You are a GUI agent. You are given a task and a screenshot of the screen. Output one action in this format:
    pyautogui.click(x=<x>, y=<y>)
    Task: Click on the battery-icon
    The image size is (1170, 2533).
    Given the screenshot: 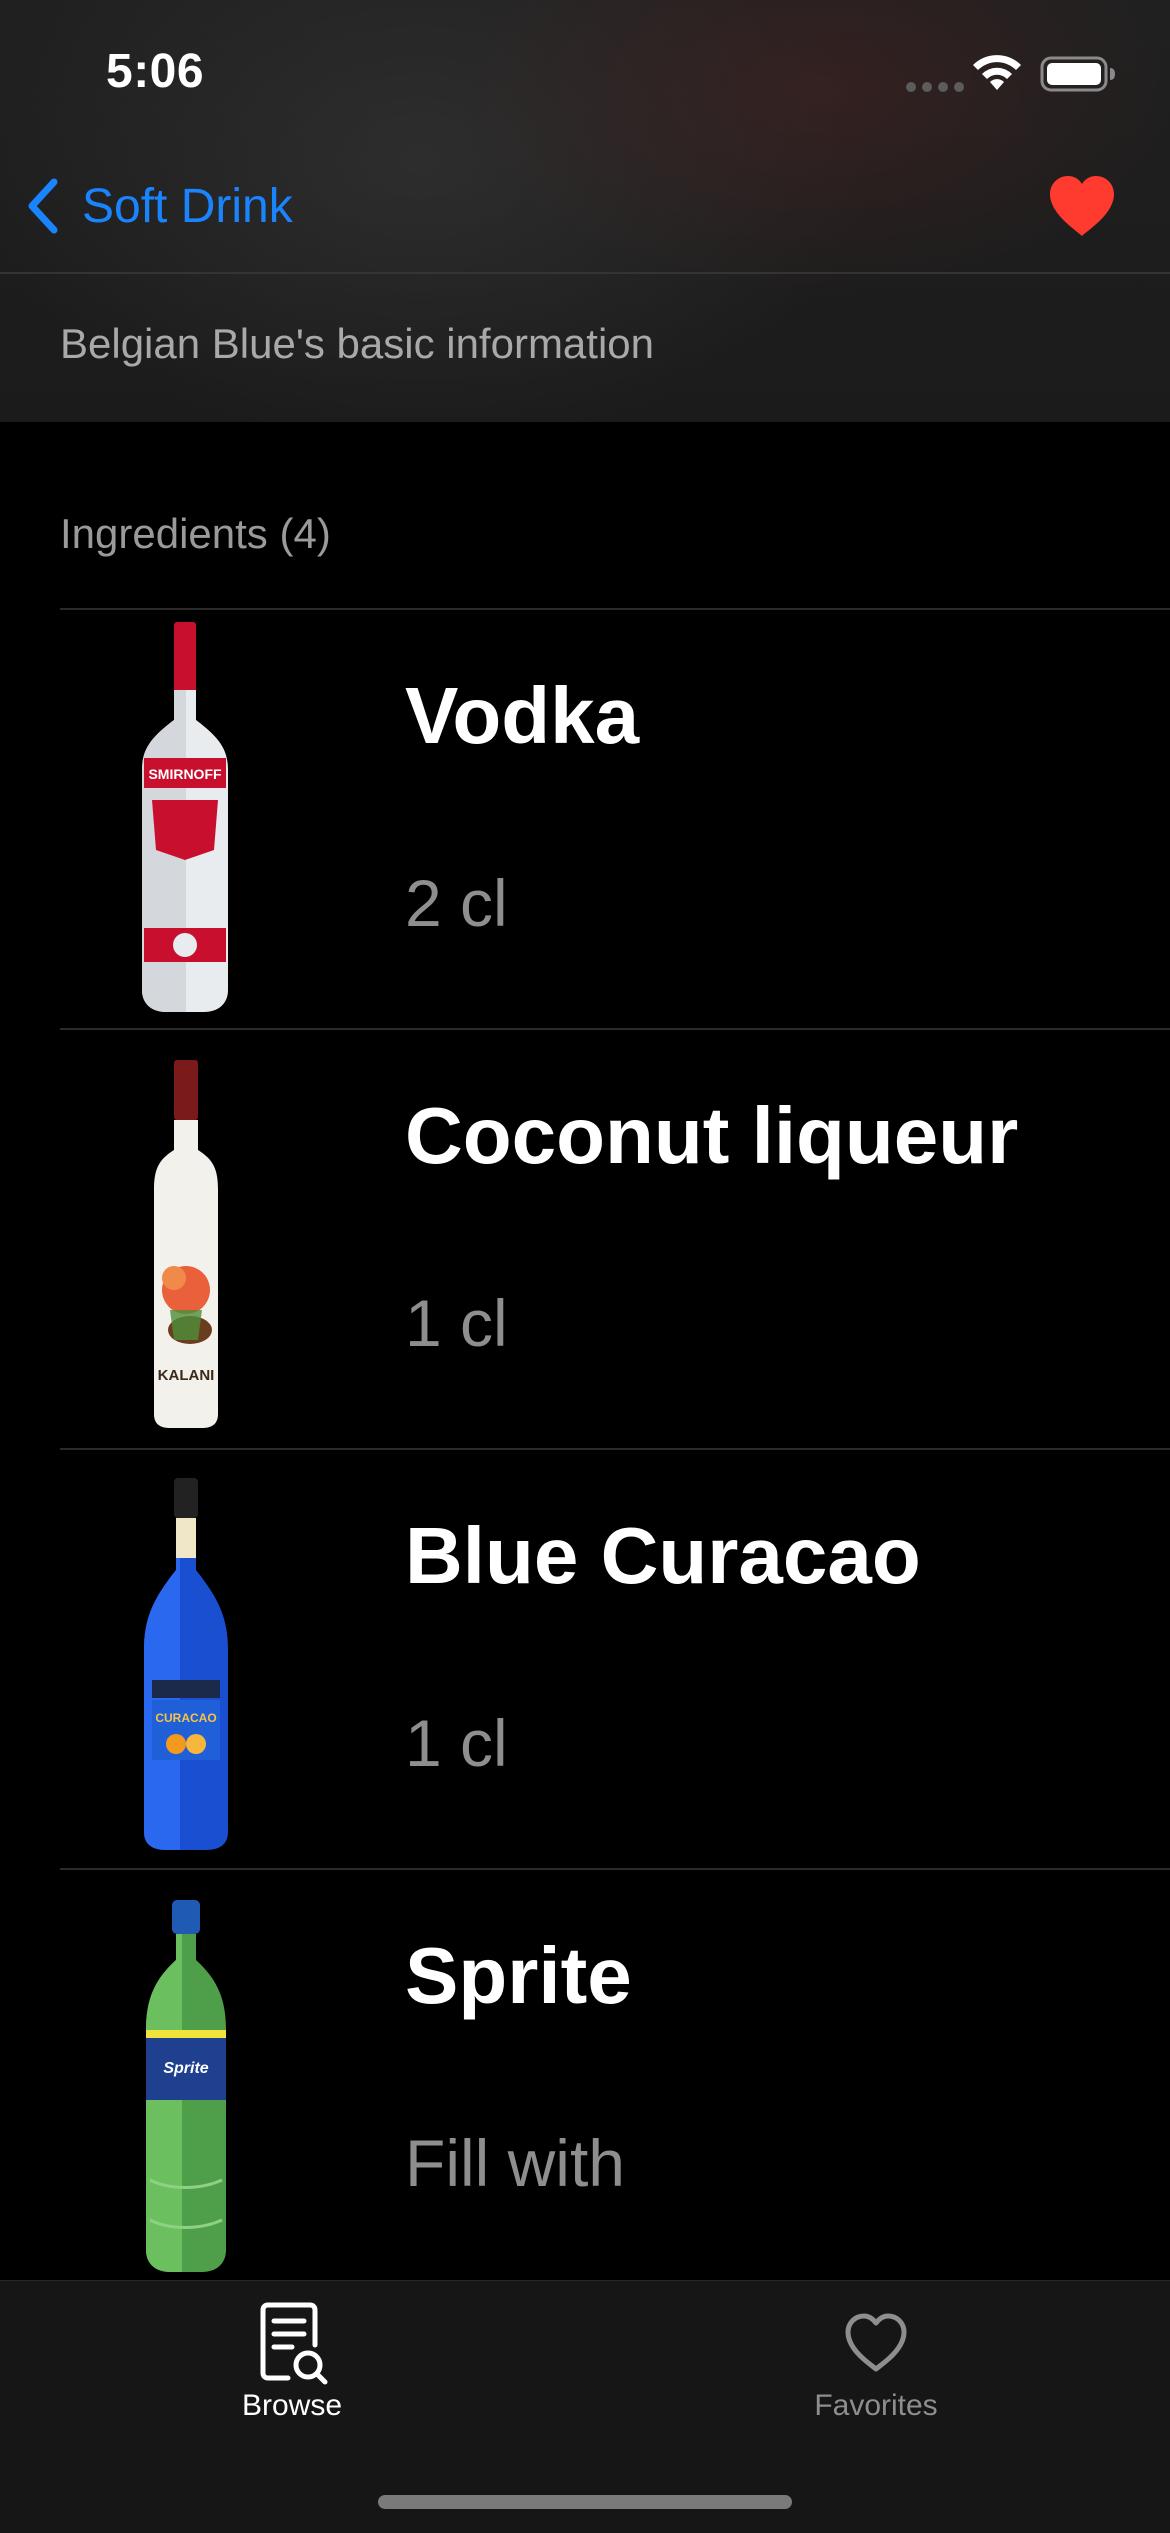 What is the action you would take?
    pyautogui.click(x=1077, y=74)
    